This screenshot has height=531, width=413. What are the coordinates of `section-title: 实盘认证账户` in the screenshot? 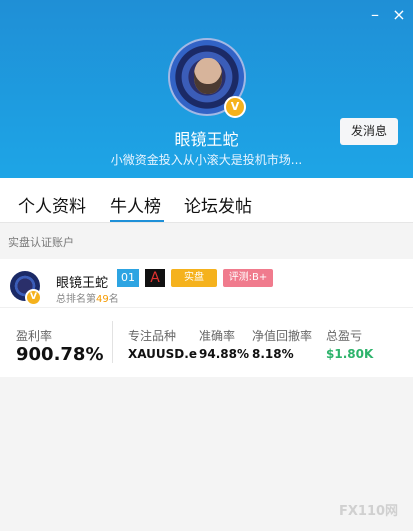 It's located at (41, 242).